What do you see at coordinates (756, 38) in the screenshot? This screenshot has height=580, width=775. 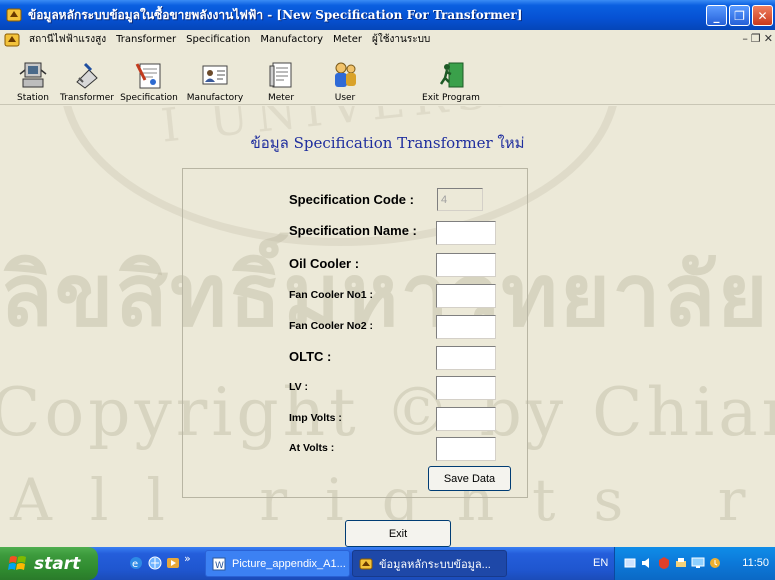 I see `mdi-restore-icon: ❐` at bounding box center [756, 38].